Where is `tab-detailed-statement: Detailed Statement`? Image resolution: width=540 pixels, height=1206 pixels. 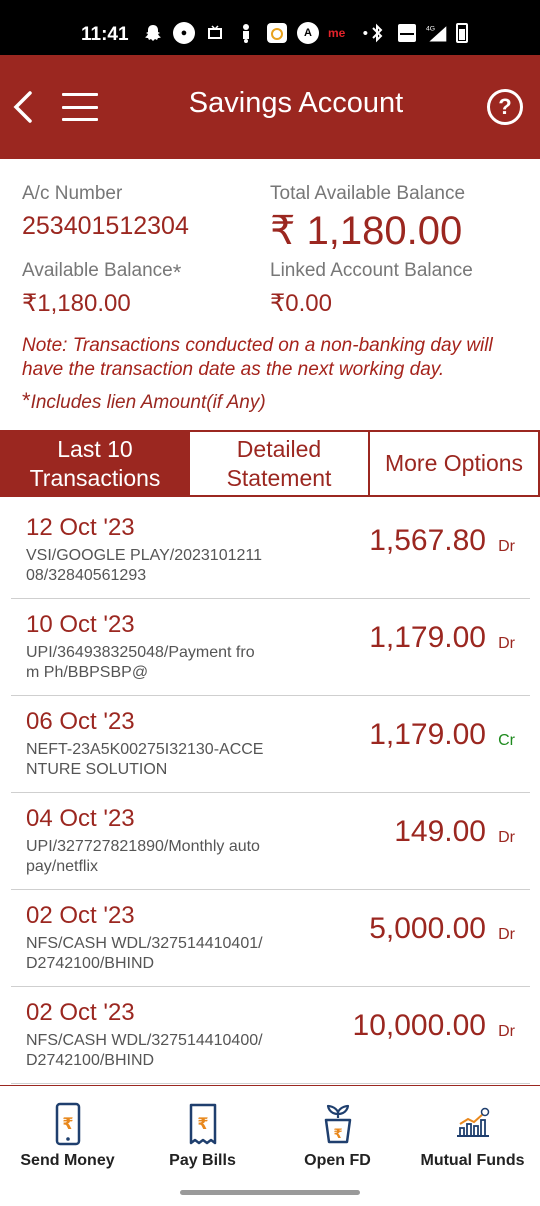 tab-detailed-statement: Detailed Statement is located at coordinates (278, 463).